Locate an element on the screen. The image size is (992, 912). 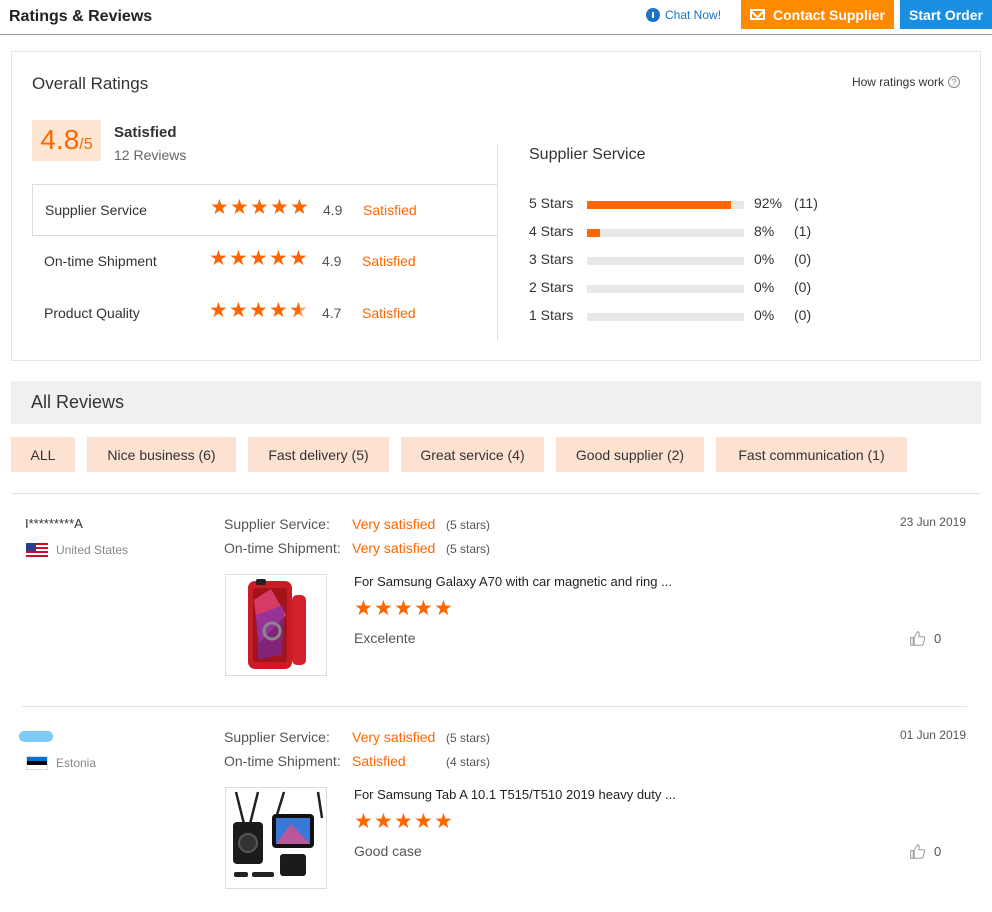
all-reviews-header: All Reviews is located at coordinates (496, 402).